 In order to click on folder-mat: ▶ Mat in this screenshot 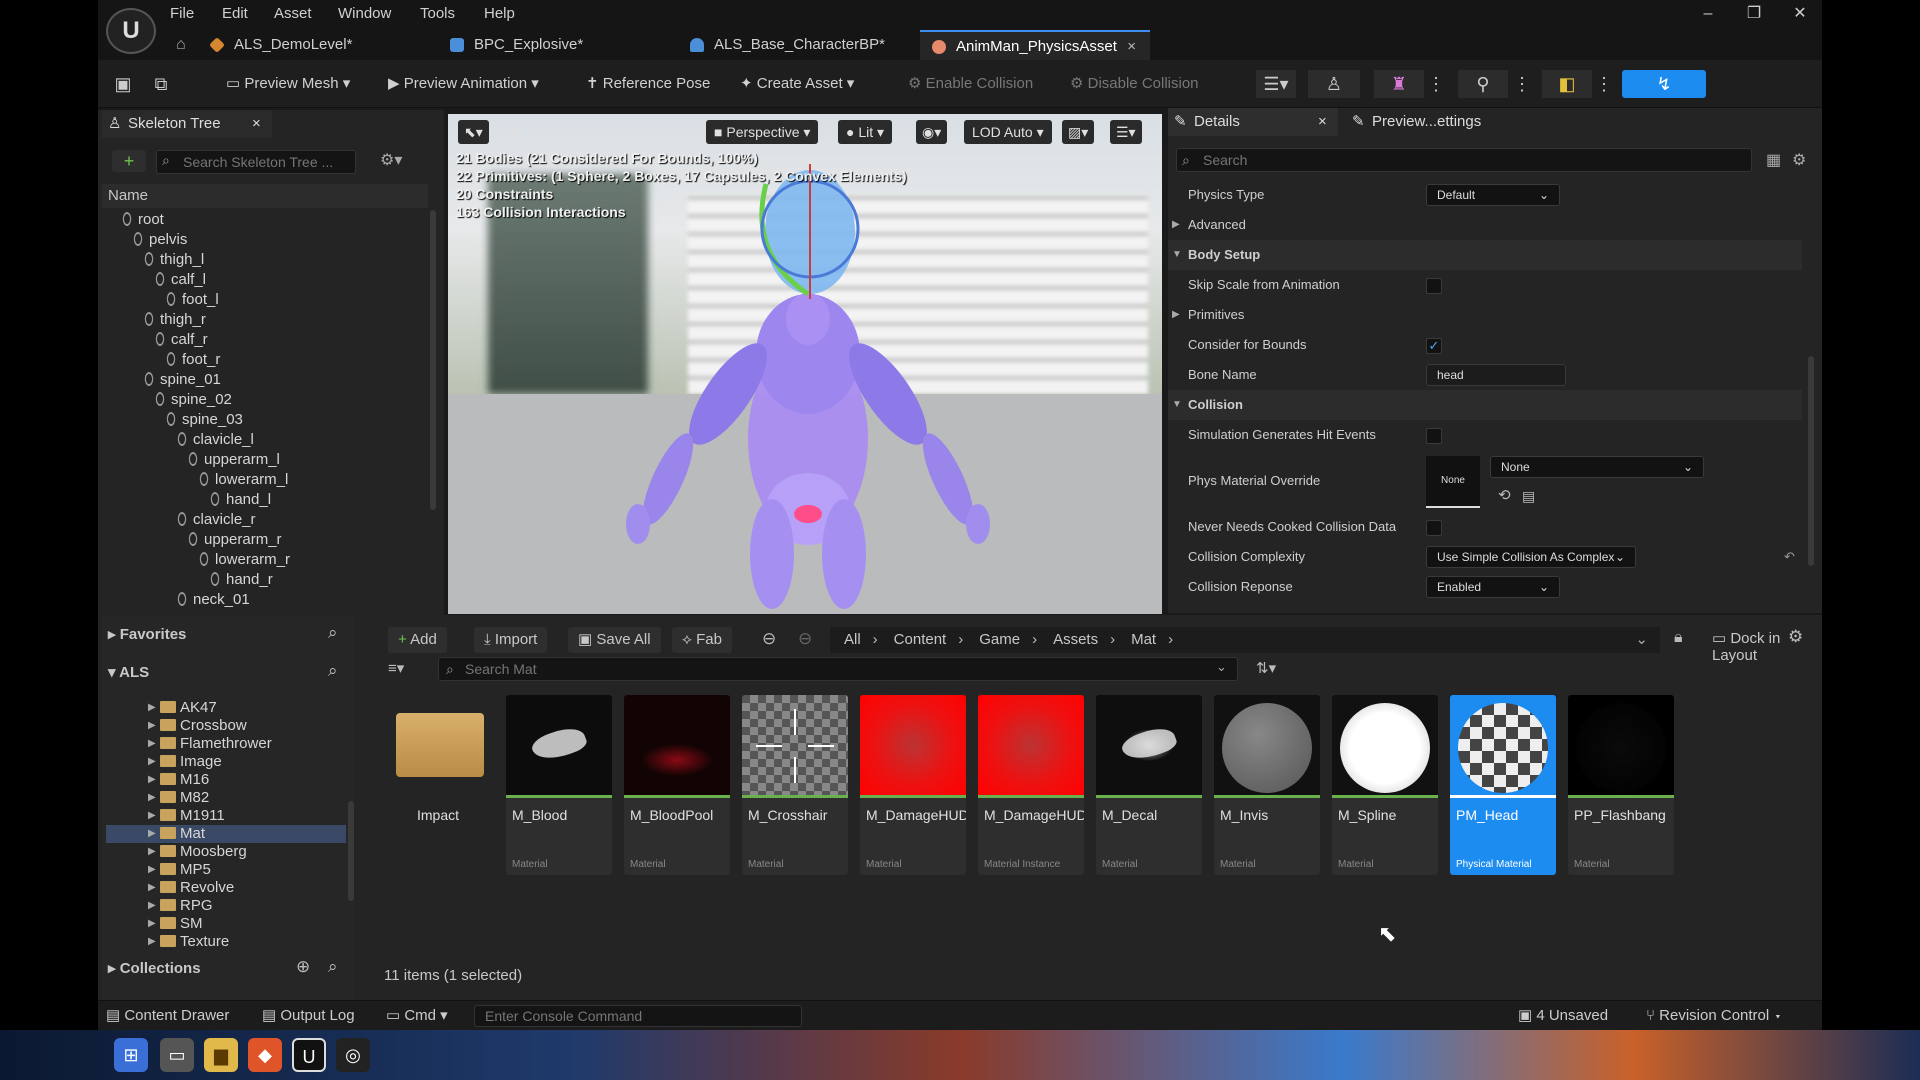, I will do `click(226, 834)`.